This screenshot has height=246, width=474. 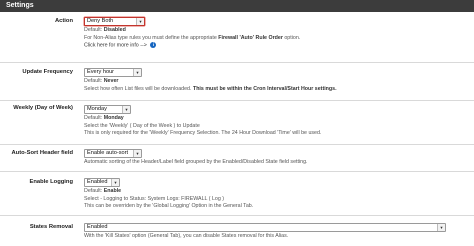 I want to click on info-icon: i, so click(x=153, y=45).